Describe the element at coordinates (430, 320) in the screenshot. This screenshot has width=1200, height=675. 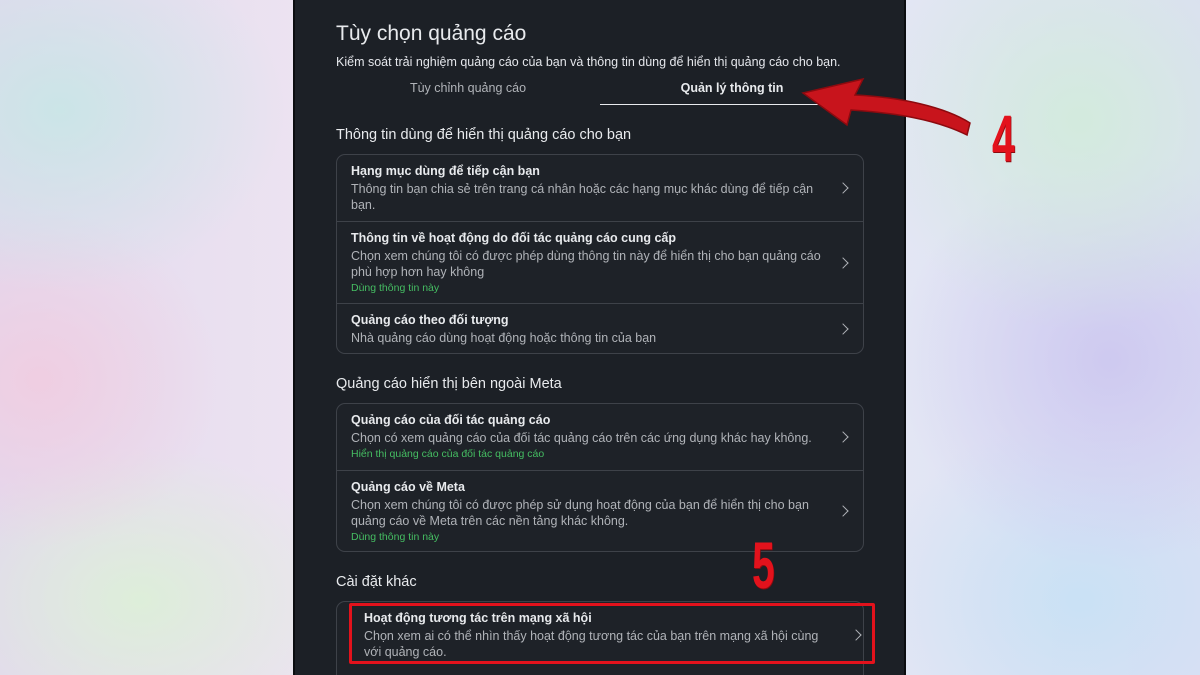
I see `row-title: Quảng cáo theo đối tượng` at that location.